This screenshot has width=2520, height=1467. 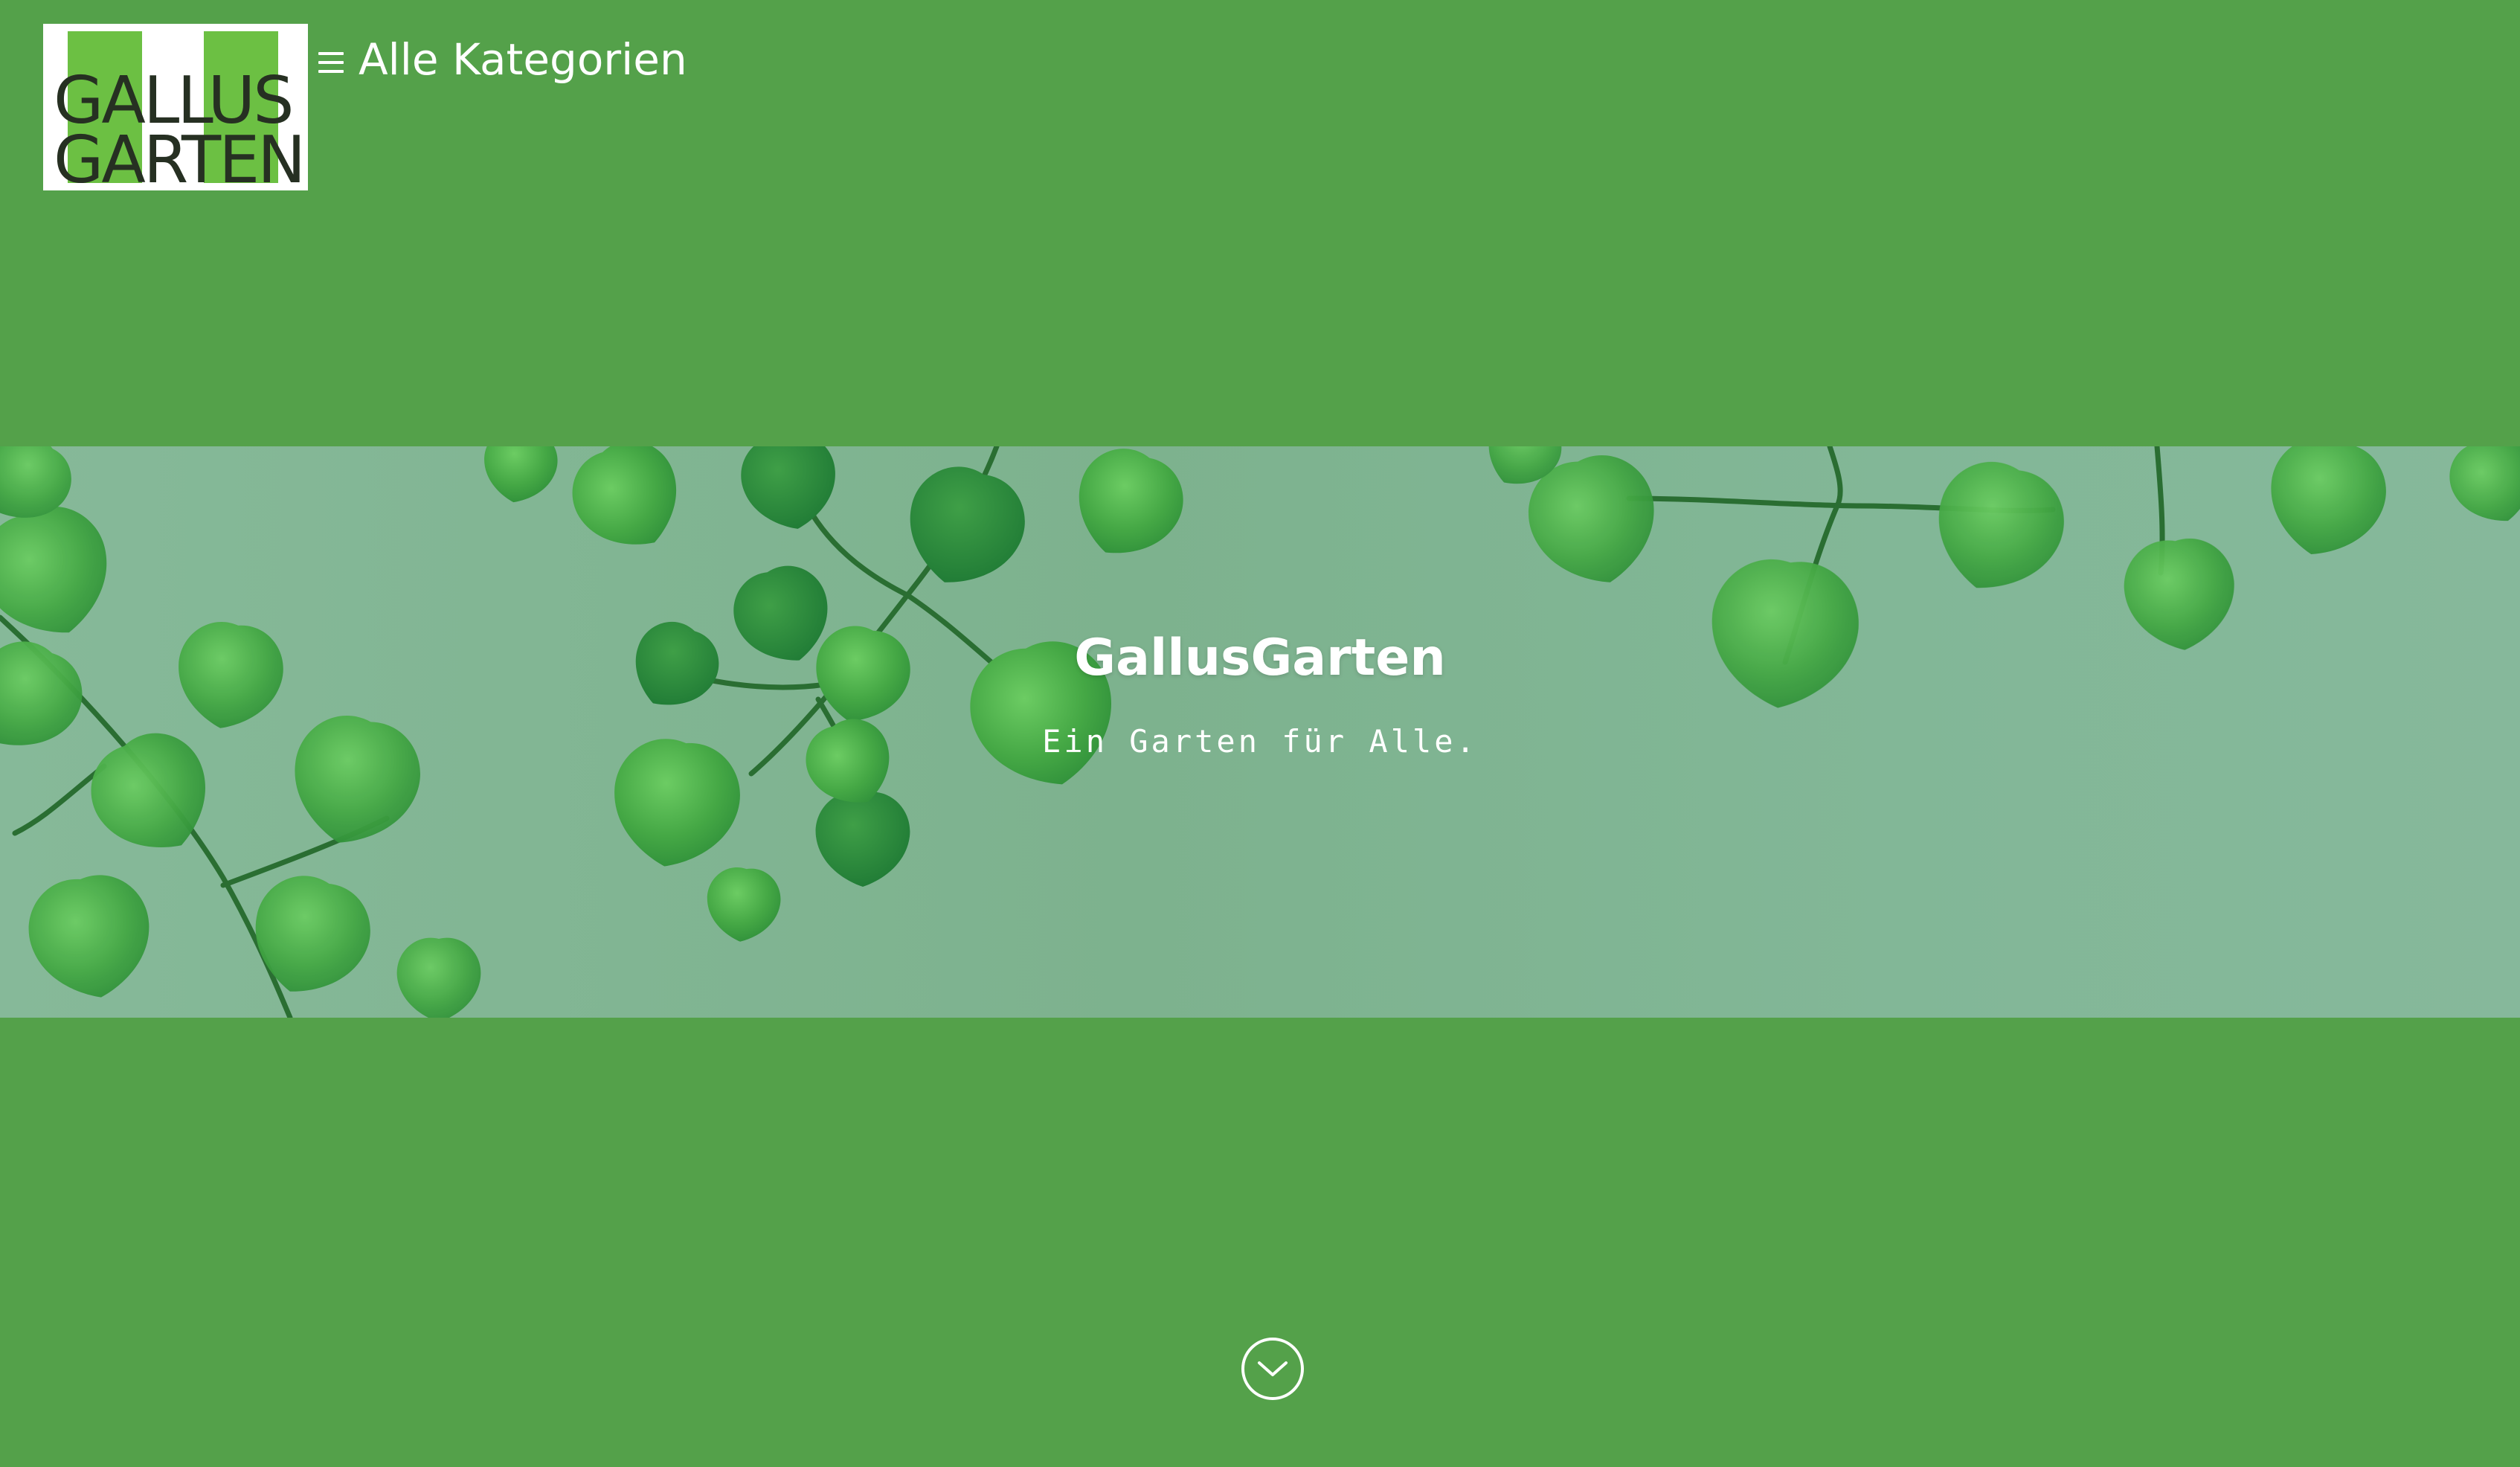 I want to click on hero-title: GallusGarten, so click(x=1260, y=658).